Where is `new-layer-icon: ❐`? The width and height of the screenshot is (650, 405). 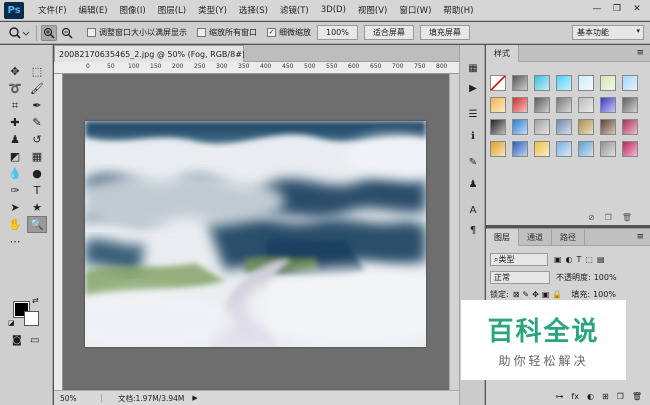
new-layer-icon: ❐ is located at coordinates (620, 396).